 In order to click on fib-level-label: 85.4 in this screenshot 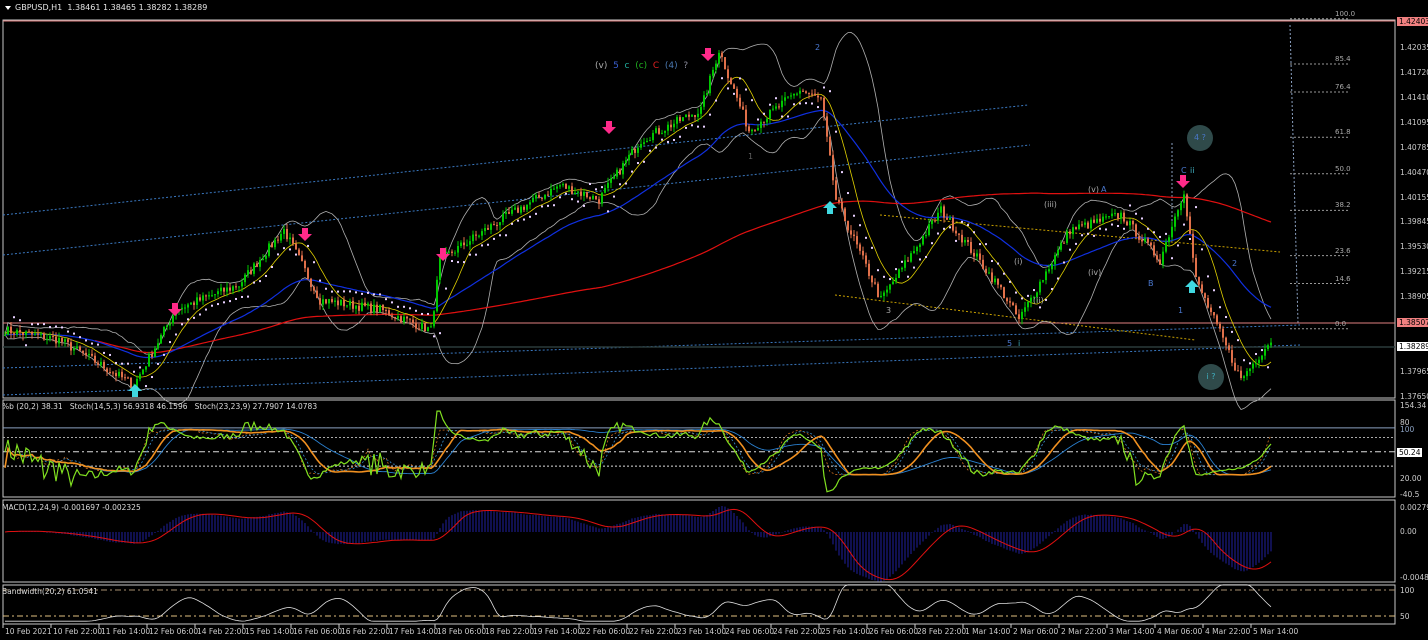, I will do `click(1343, 59)`.